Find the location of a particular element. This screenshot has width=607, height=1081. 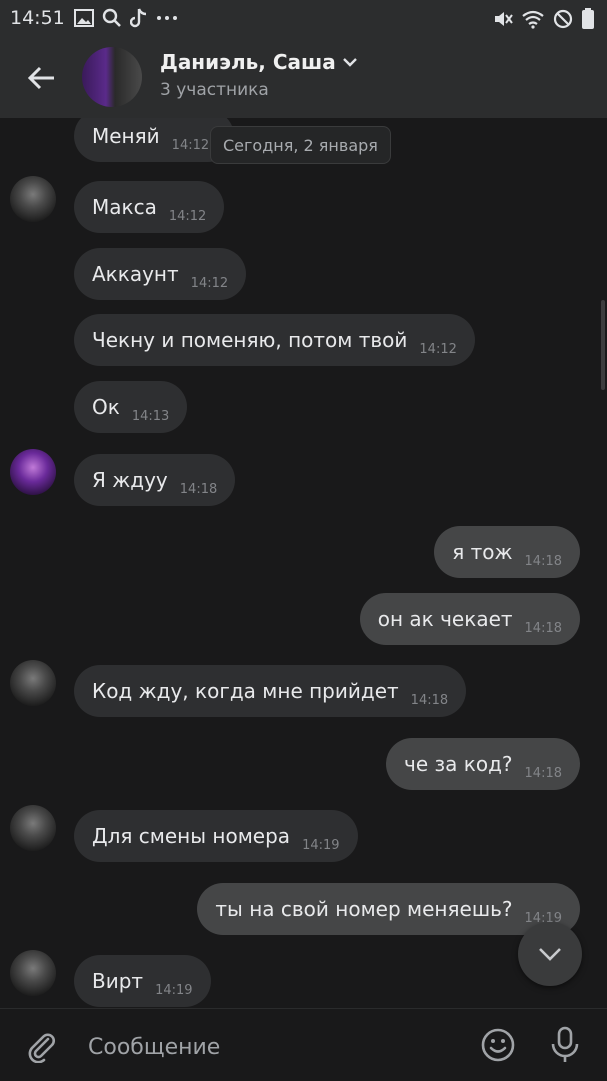

tiktok-icon is located at coordinates (138, 18).